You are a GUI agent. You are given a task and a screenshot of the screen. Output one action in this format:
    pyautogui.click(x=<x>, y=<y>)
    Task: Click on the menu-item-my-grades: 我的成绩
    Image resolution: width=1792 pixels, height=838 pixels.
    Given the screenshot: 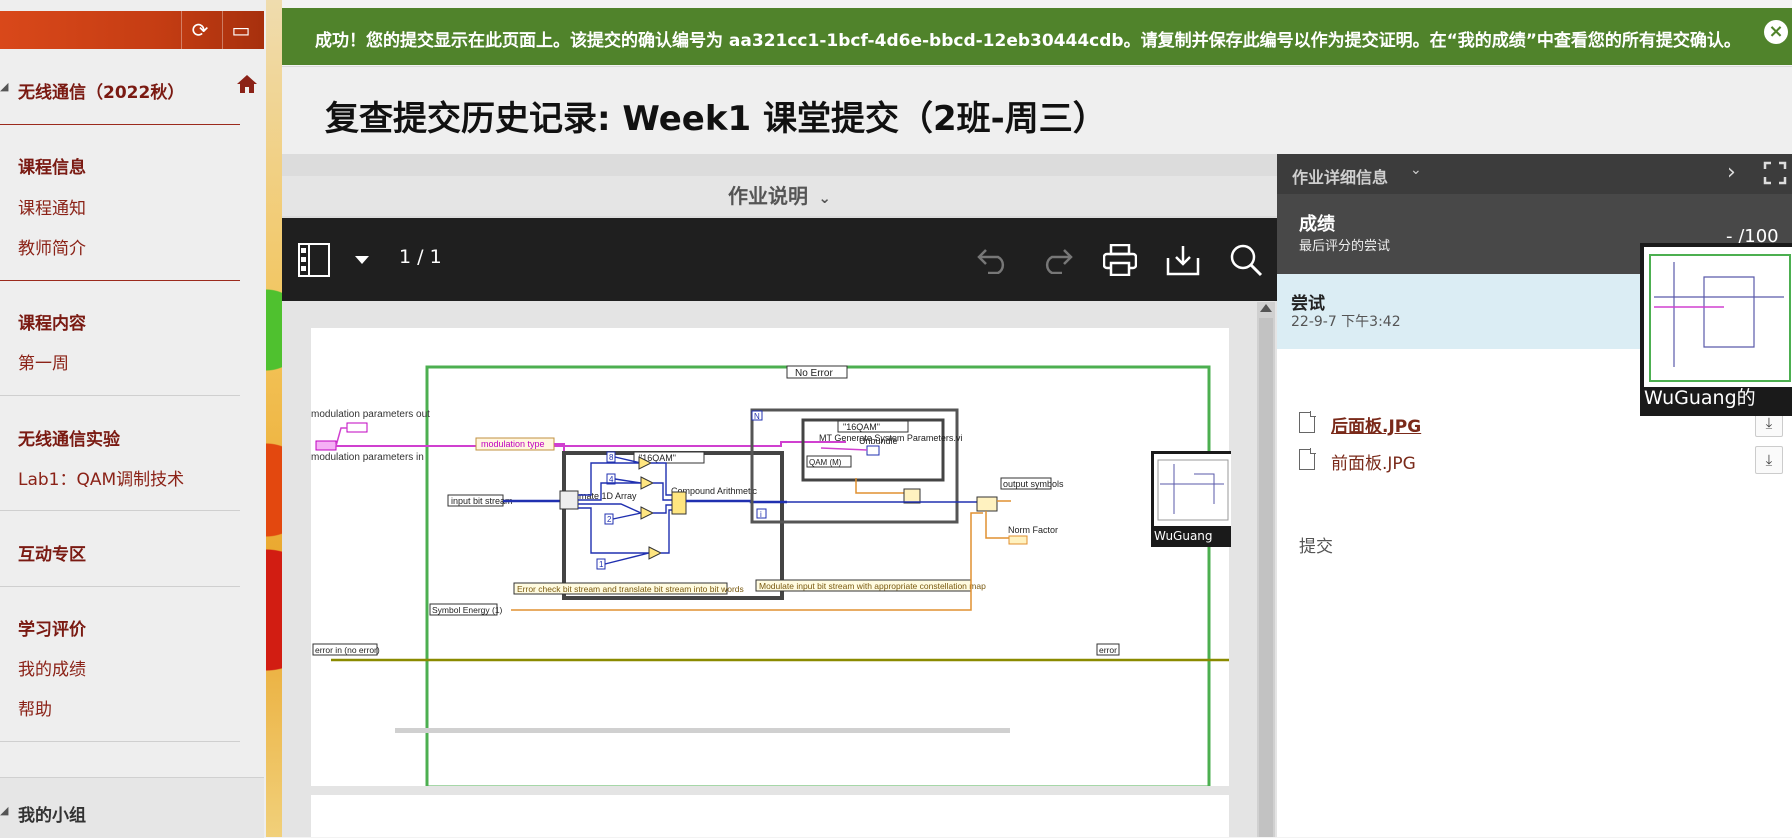 What is the action you would take?
    pyautogui.click(x=52, y=667)
    